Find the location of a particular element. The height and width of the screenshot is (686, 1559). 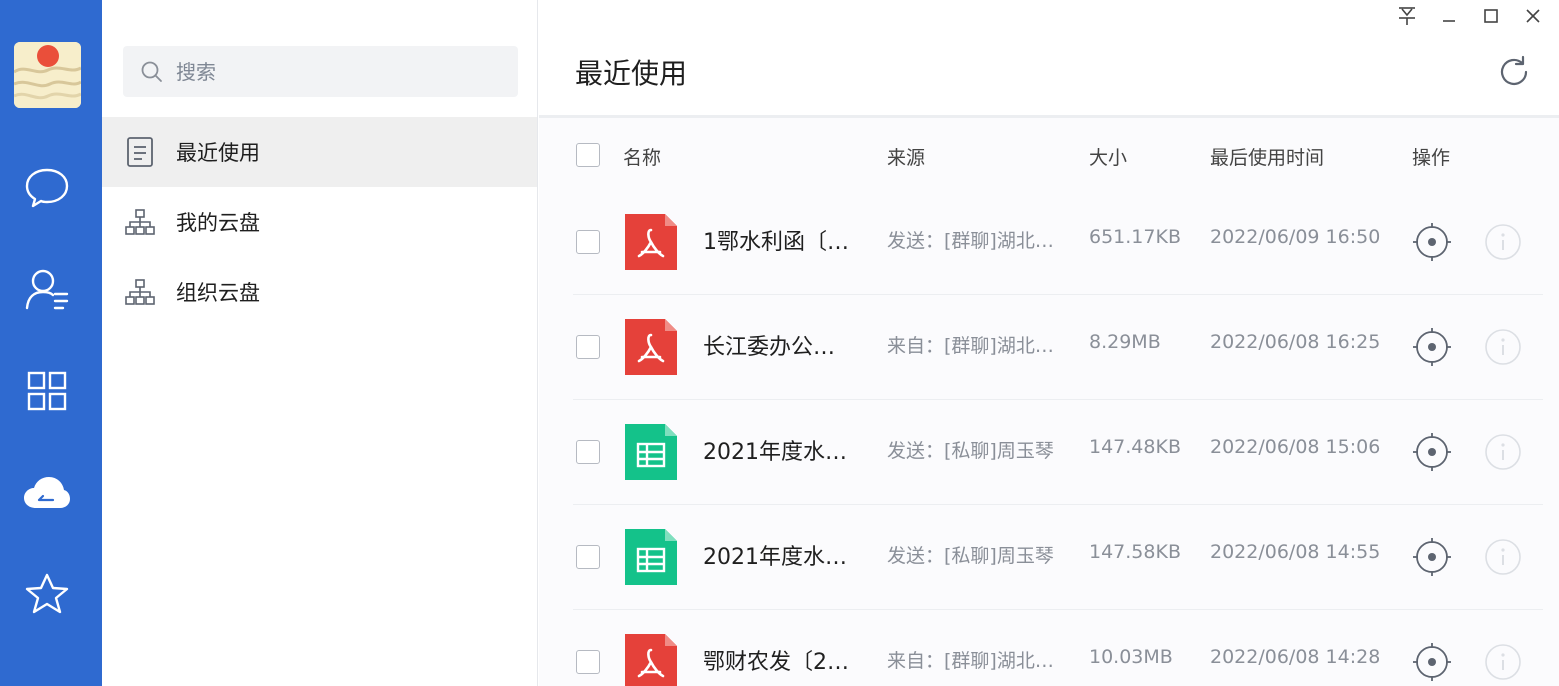

search-input is located at coordinates (326, 71).